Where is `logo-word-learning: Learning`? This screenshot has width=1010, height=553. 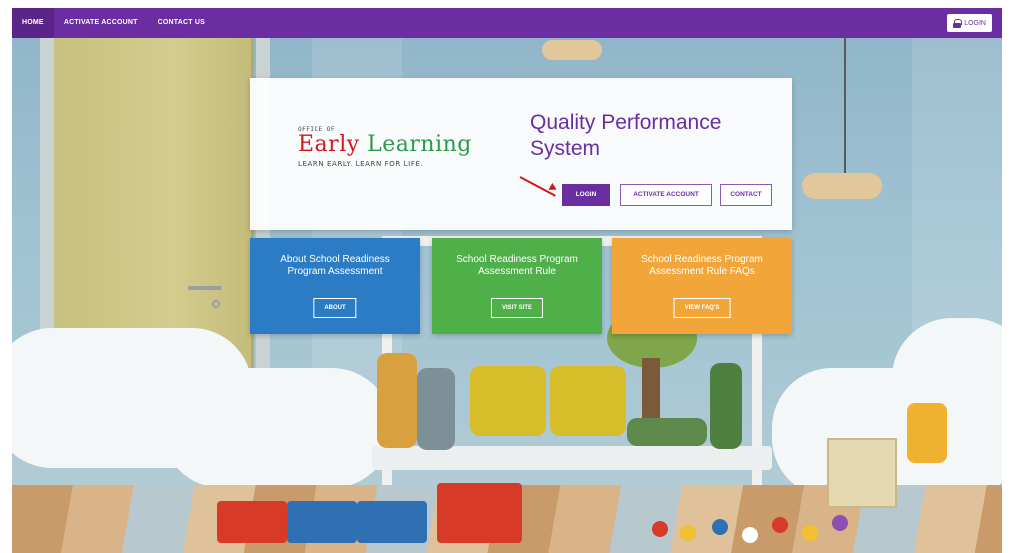 logo-word-learning: Learning is located at coordinates (419, 144).